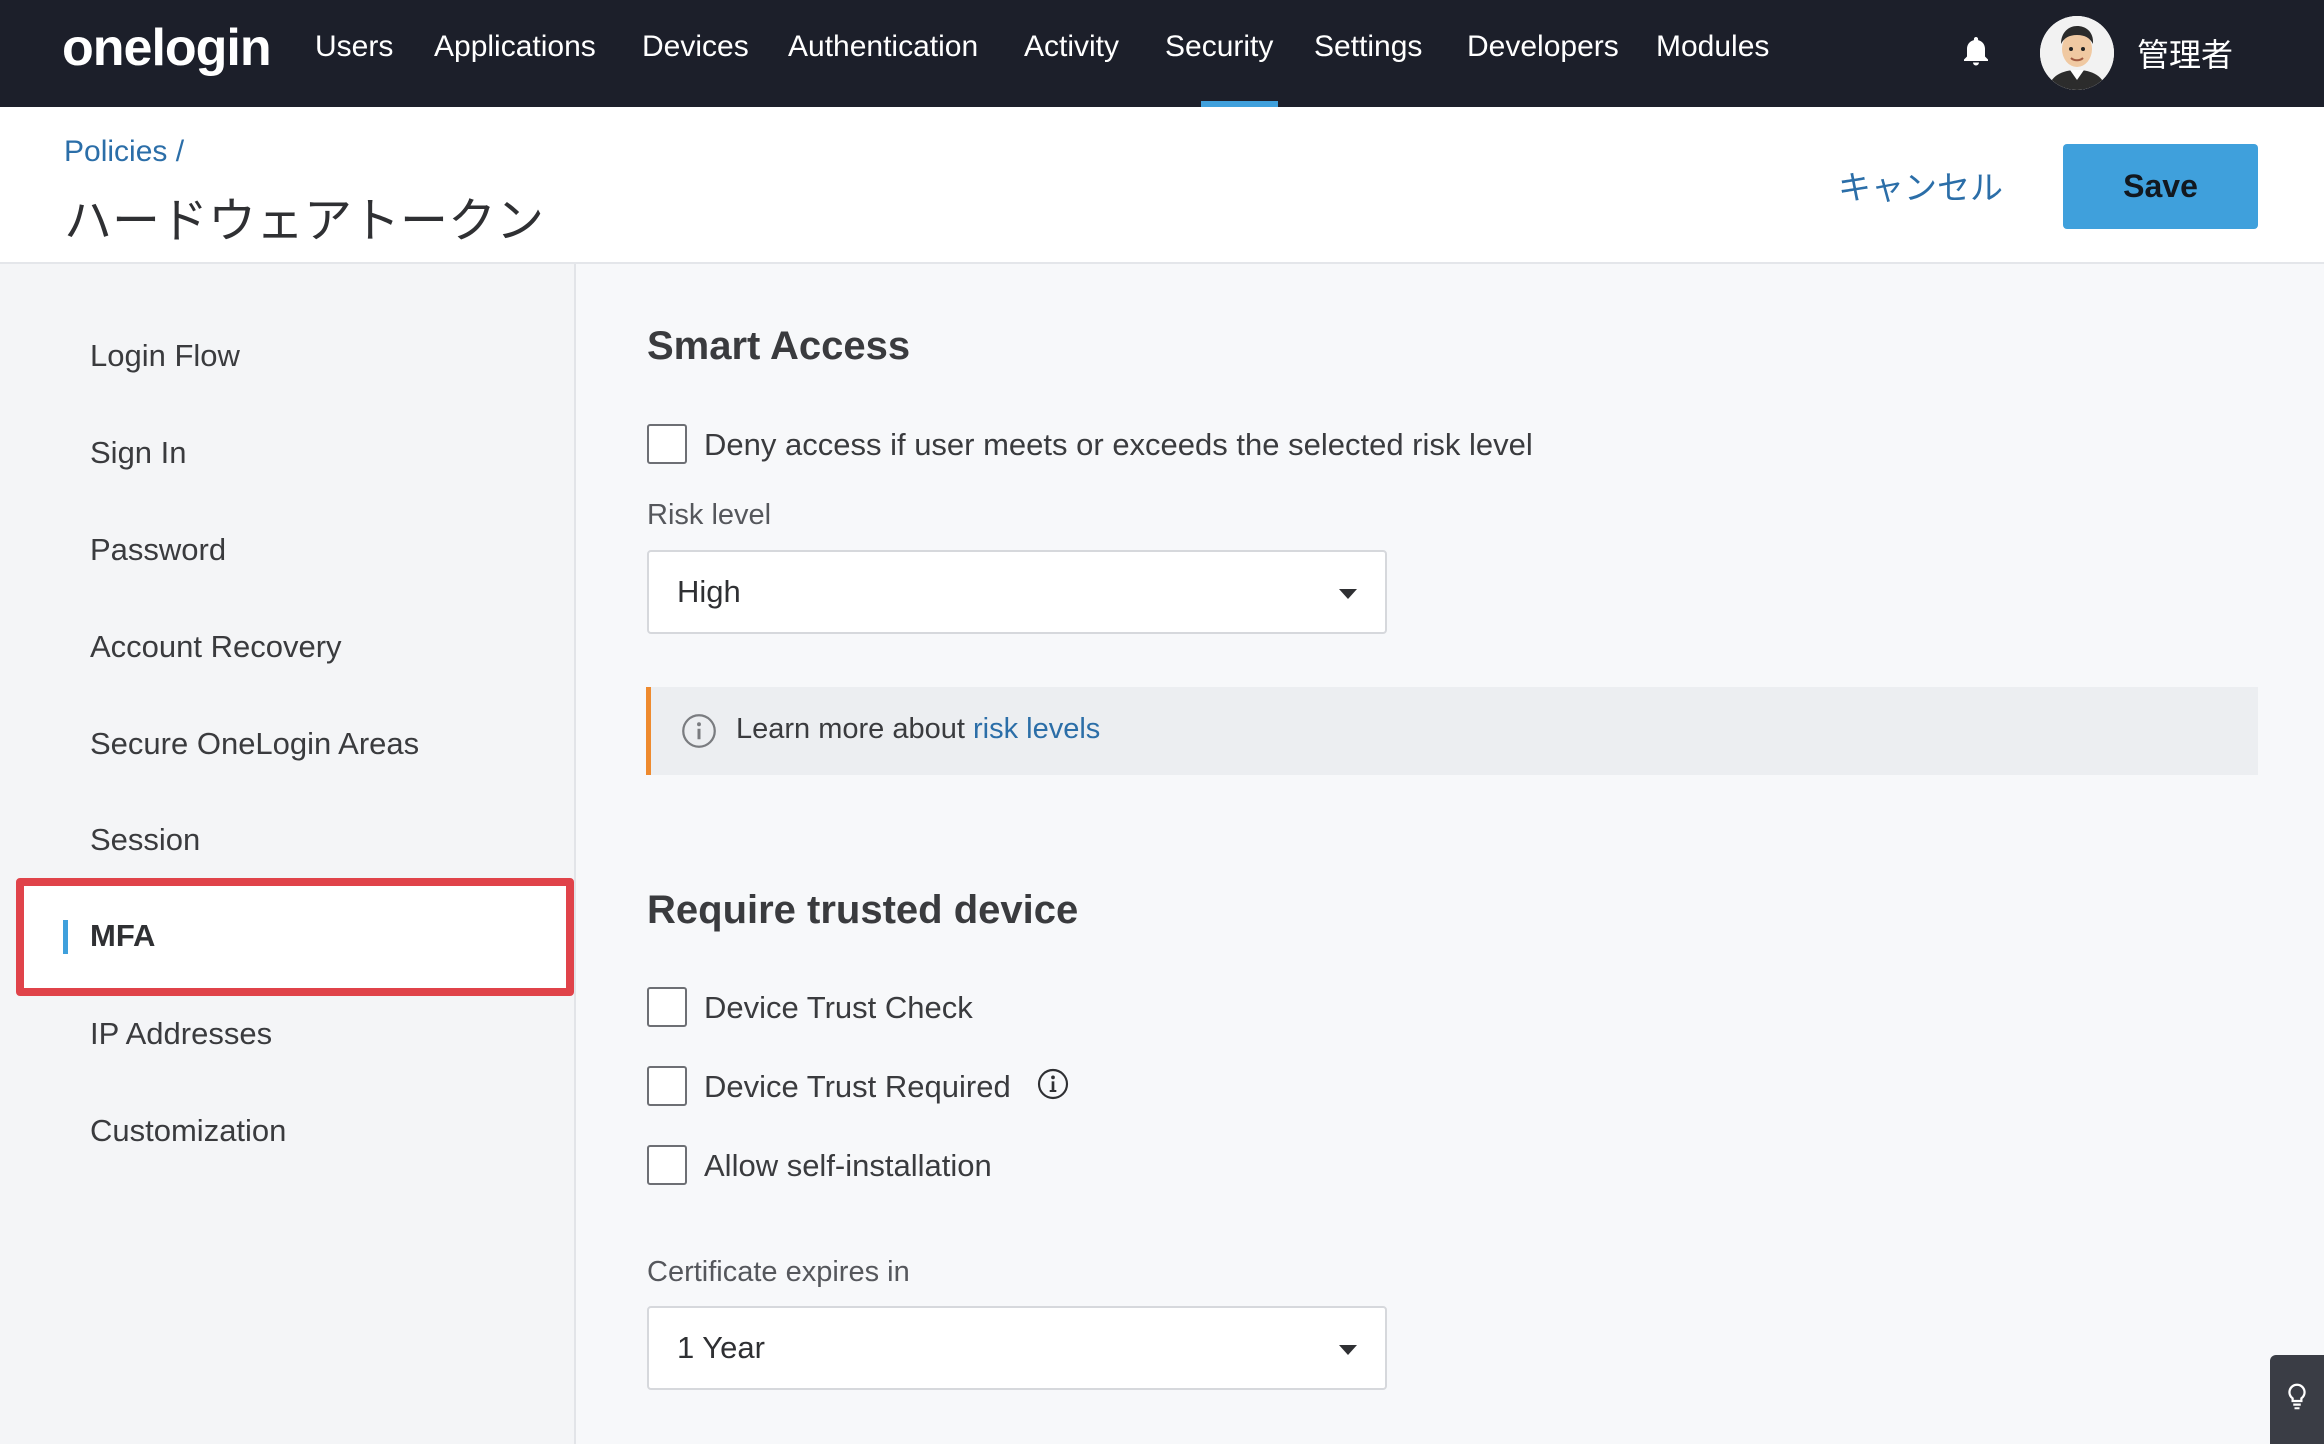 The width and height of the screenshot is (2324, 1444). What do you see at coordinates (883, 47) in the screenshot?
I see `nav-authentication: Authentication` at bounding box center [883, 47].